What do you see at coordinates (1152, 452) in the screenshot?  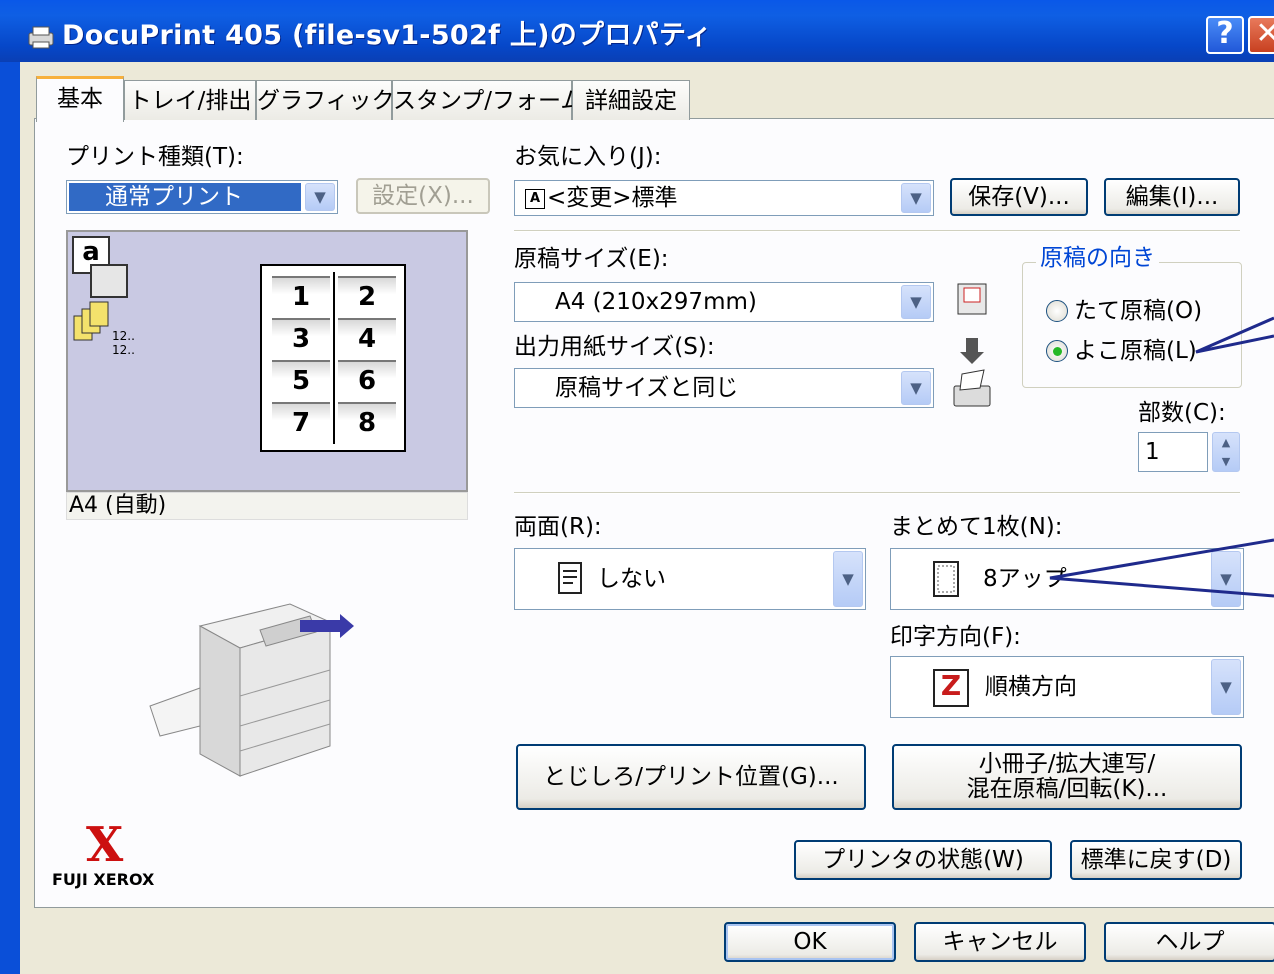 I see `copies-value: 1` at bounding box center [1152, 452].